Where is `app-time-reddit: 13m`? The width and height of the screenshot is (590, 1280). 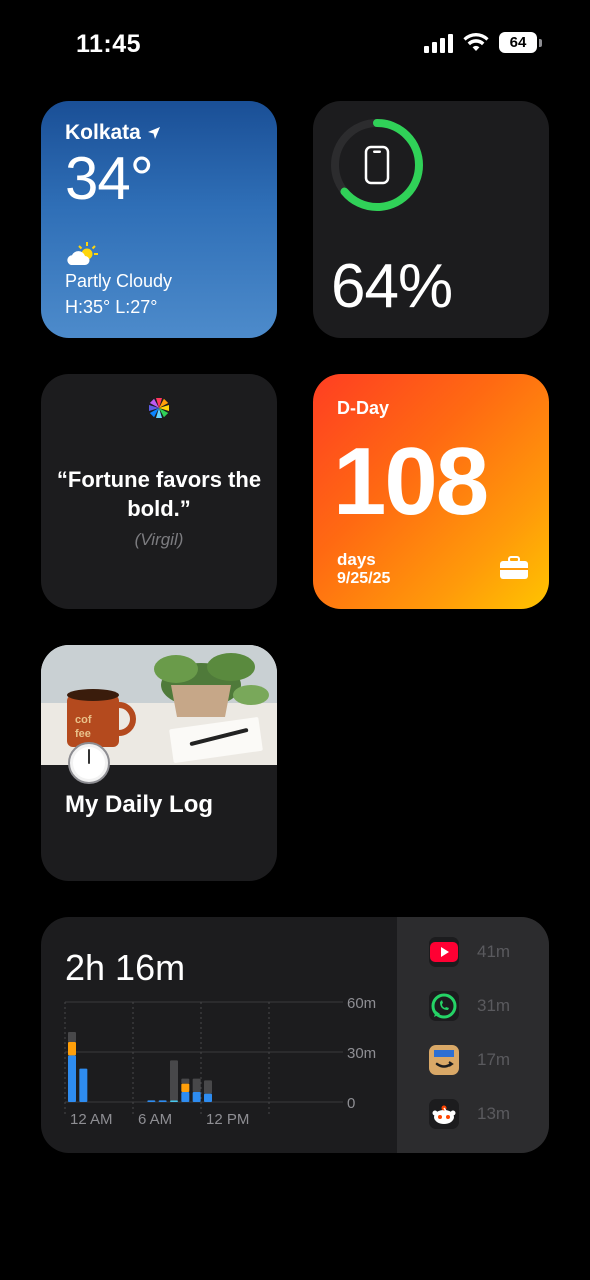
app-time-reddit: 13m is located at coordinates (494, 1113).